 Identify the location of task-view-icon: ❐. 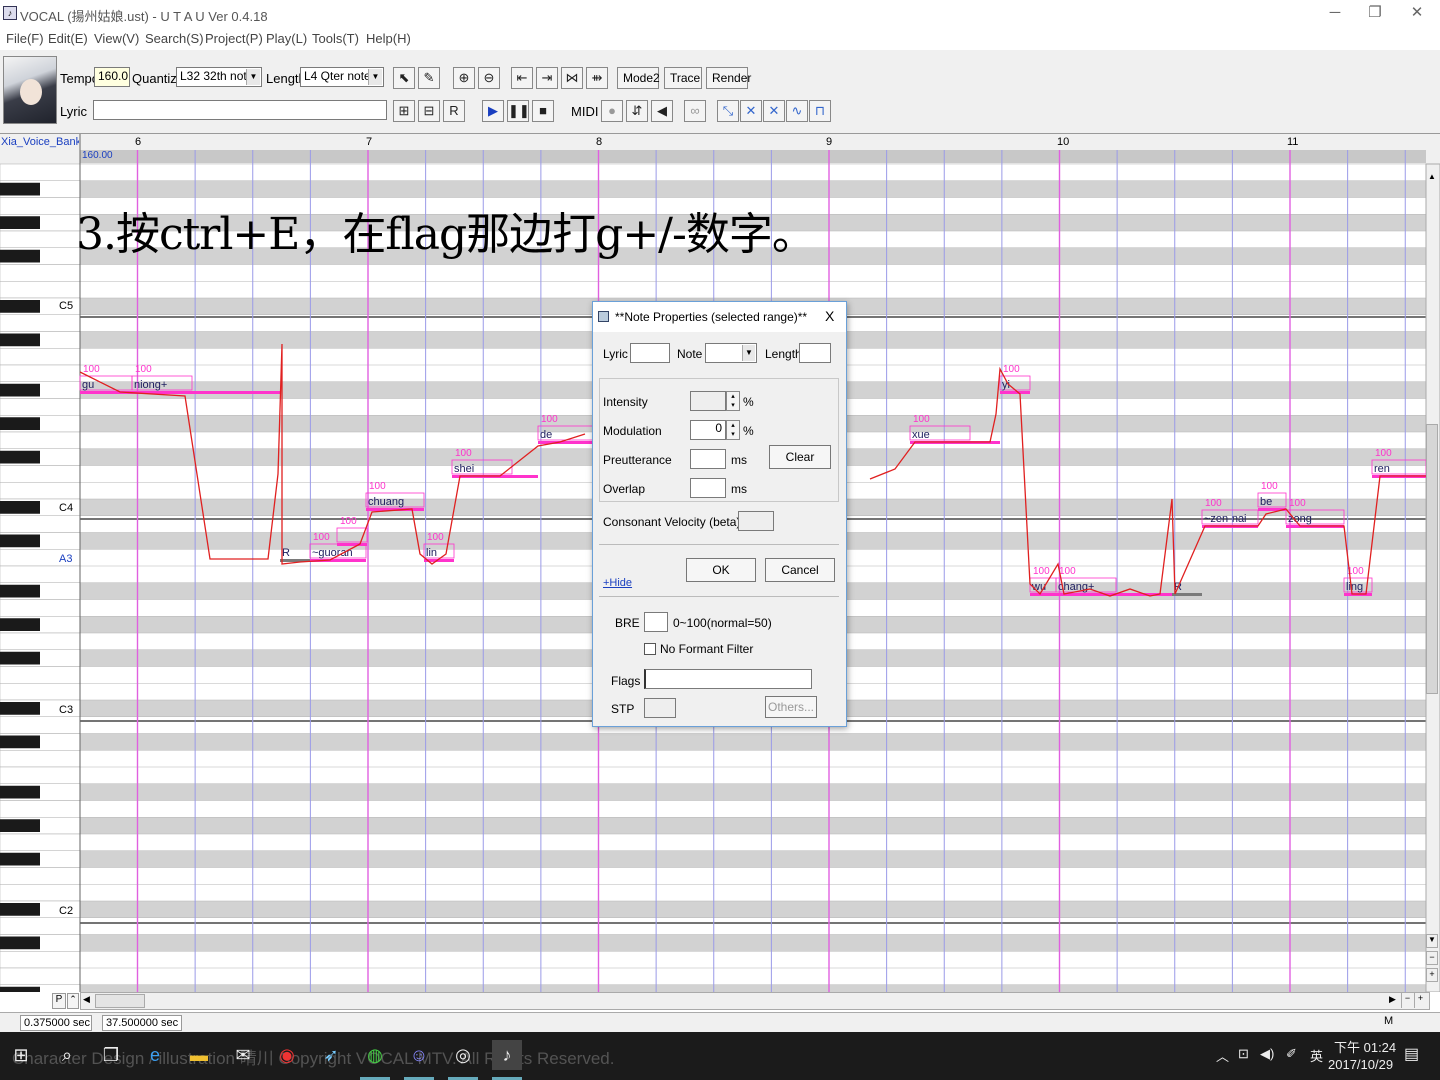
(111, 1055).